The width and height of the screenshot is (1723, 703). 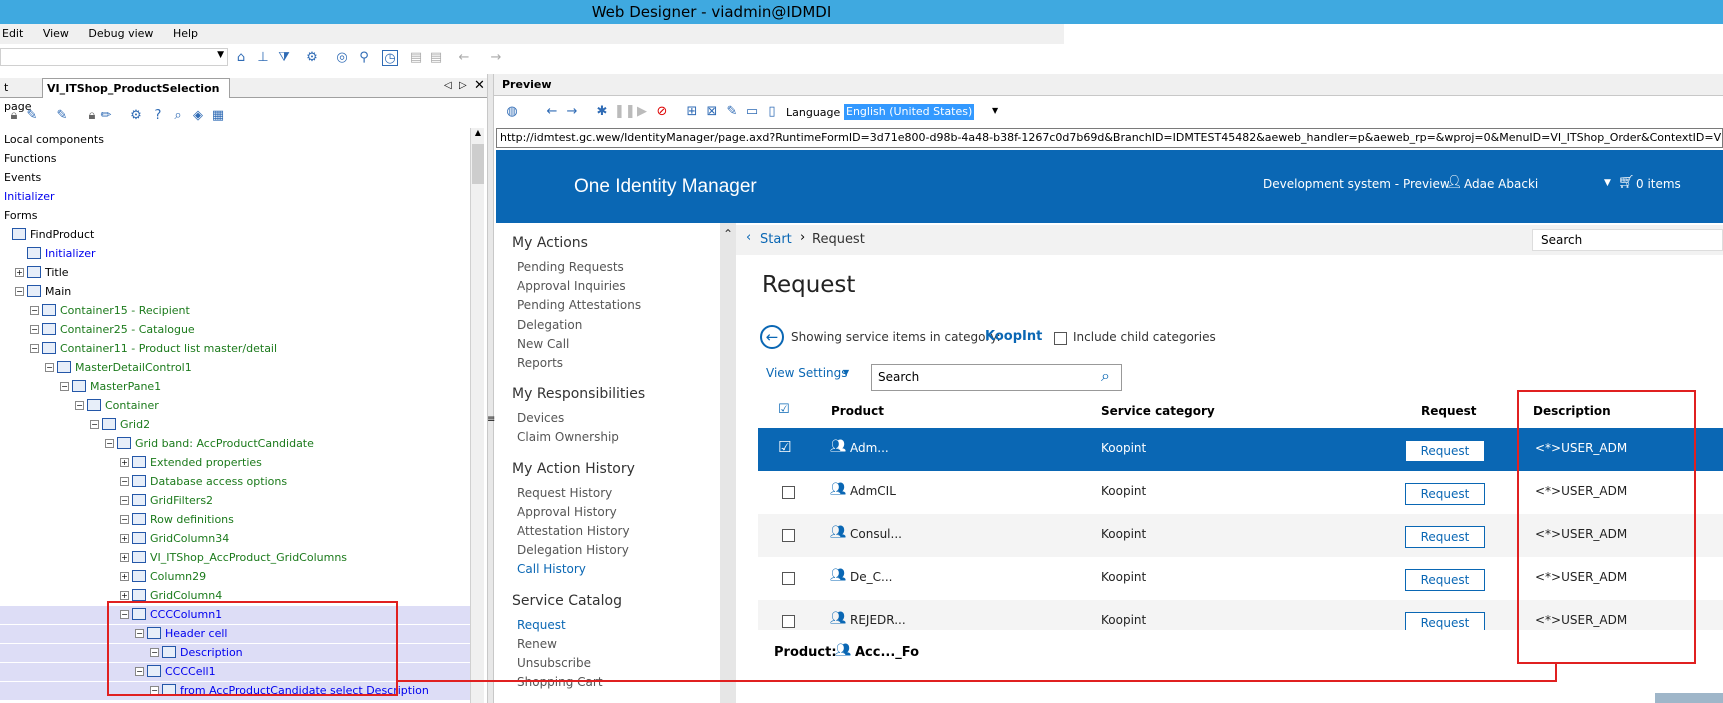 What do you see at coordinates (172, 501) in the screenshot?
I see `tree-node: GridFilters2` at bounding box center [172, 501].